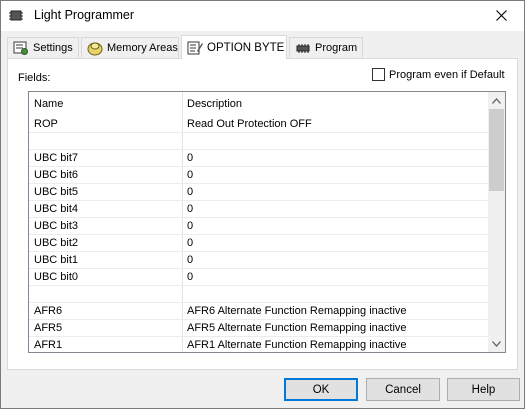 The image size is (525, 409). I want to click on memory-areas-icon, so click(95, 48).